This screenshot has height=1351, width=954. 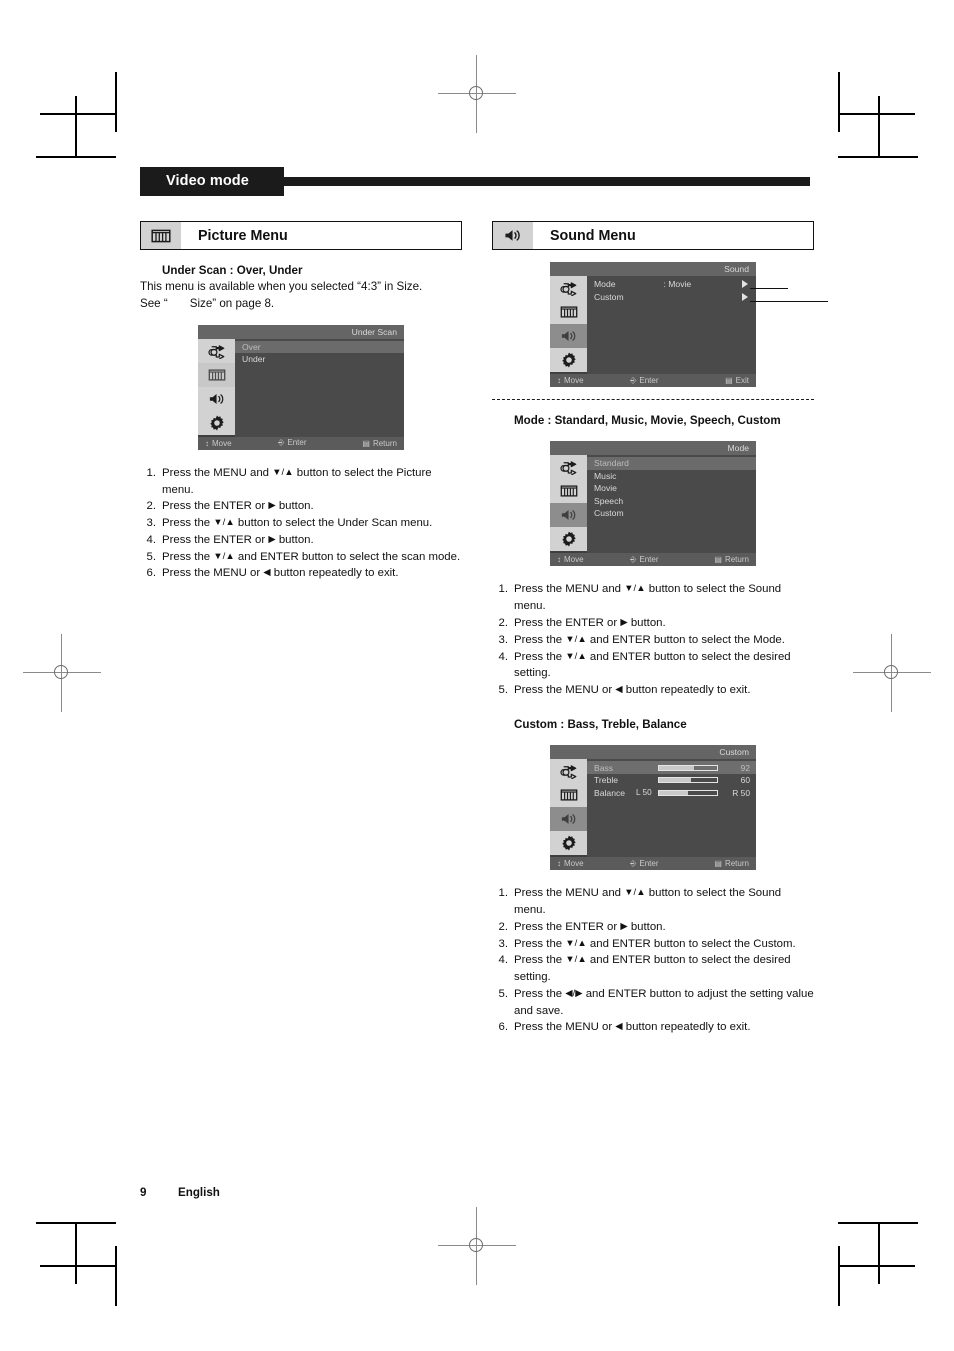 What do you see at coordinates (503, 639) in the screenshot?
I see `step-number: 3.` at bounding box center [503, 639].